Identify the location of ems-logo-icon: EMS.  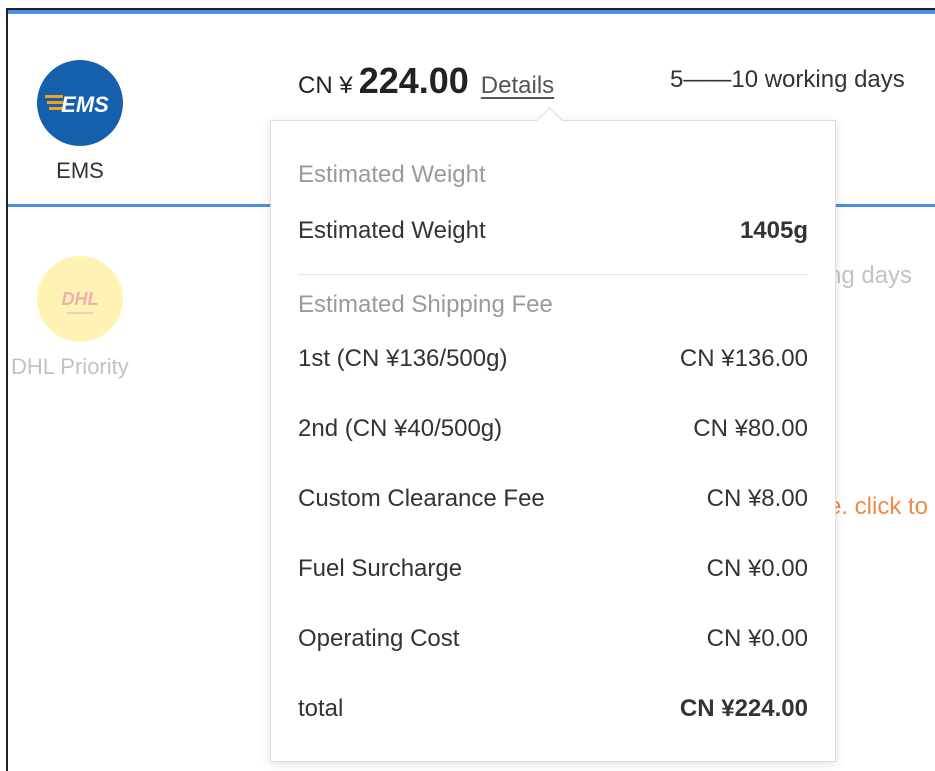
(80, 103).